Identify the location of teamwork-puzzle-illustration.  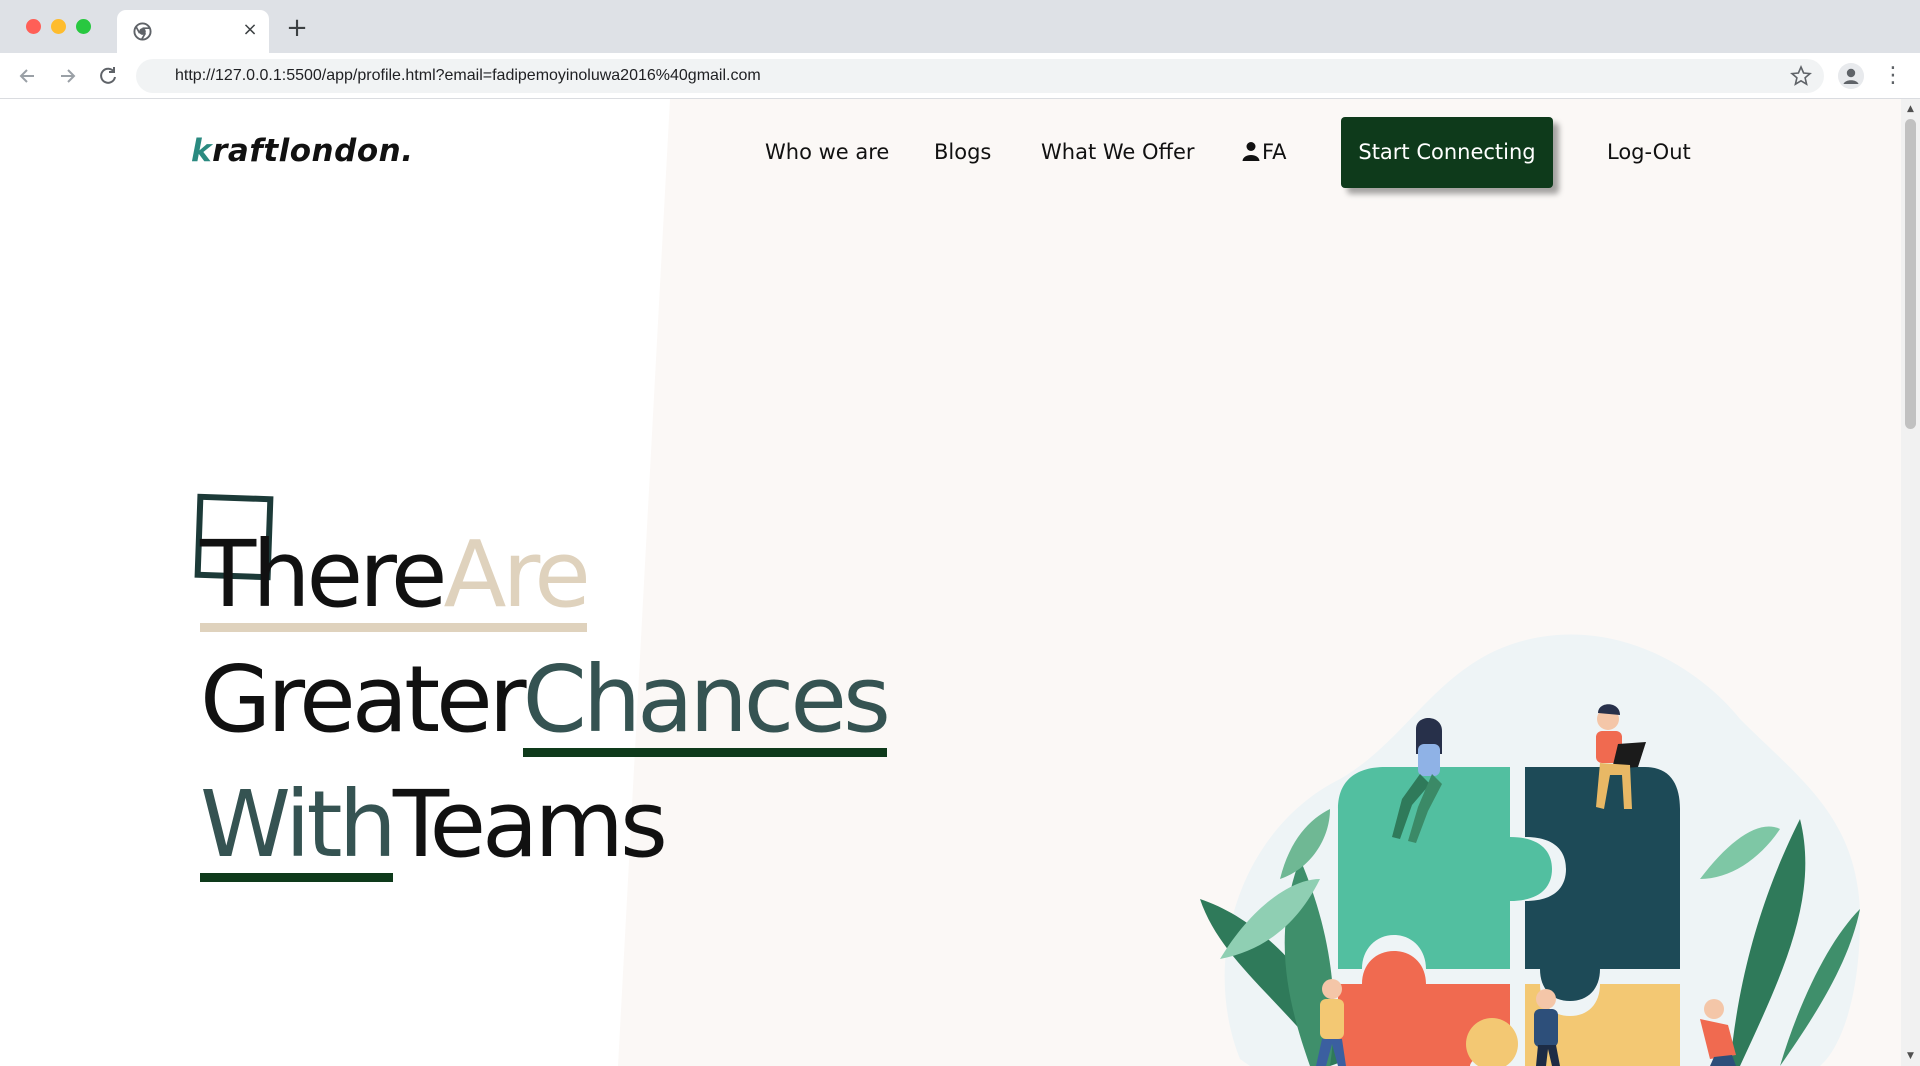
(1530, 850).